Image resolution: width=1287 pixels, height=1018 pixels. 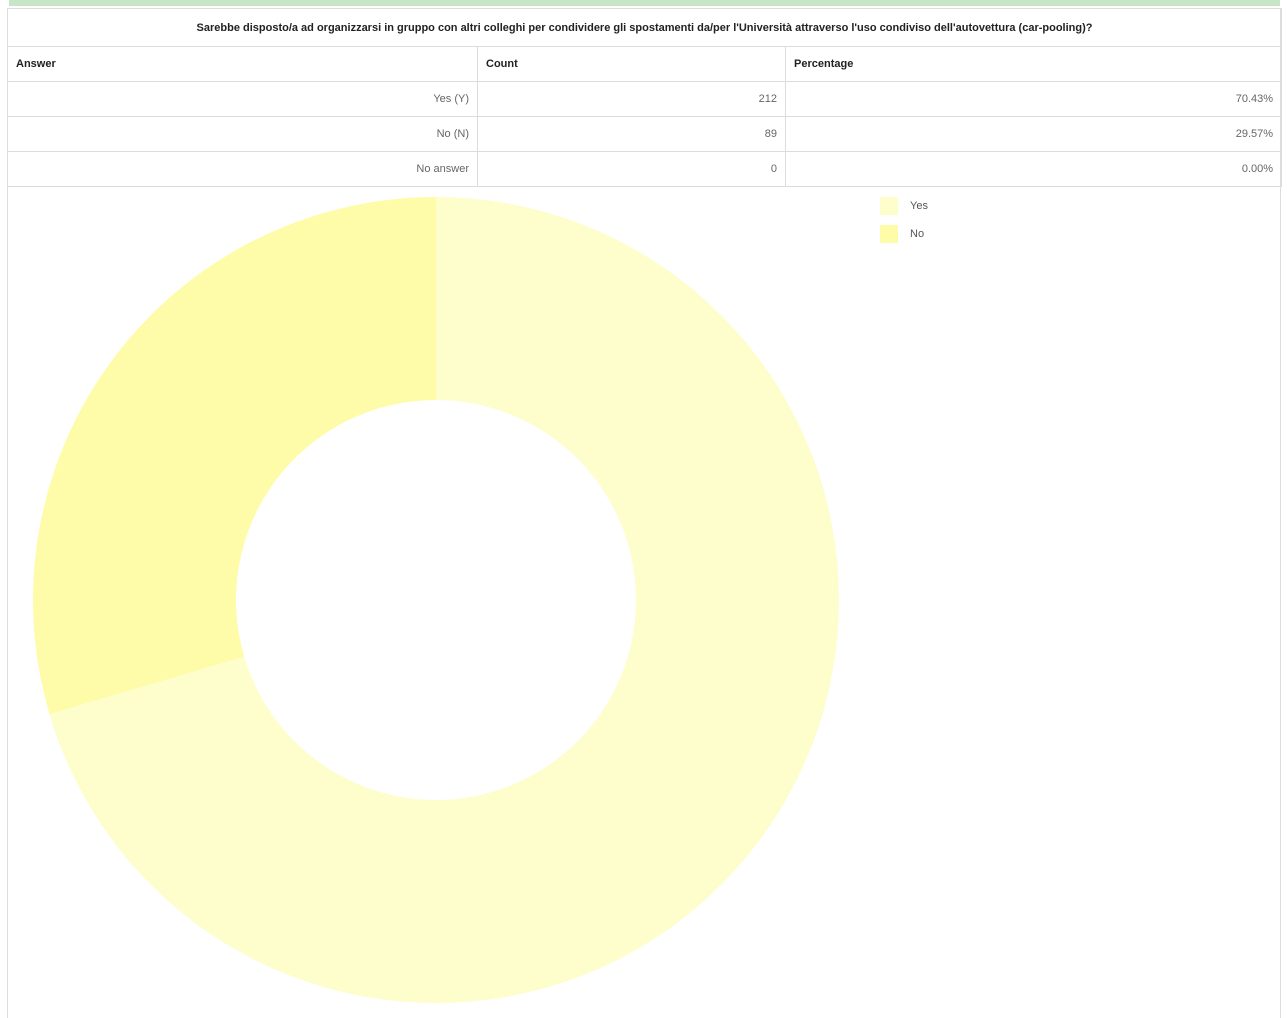 I want to click on col-header-percentage: Percentage, so click(x=1033, y=64).